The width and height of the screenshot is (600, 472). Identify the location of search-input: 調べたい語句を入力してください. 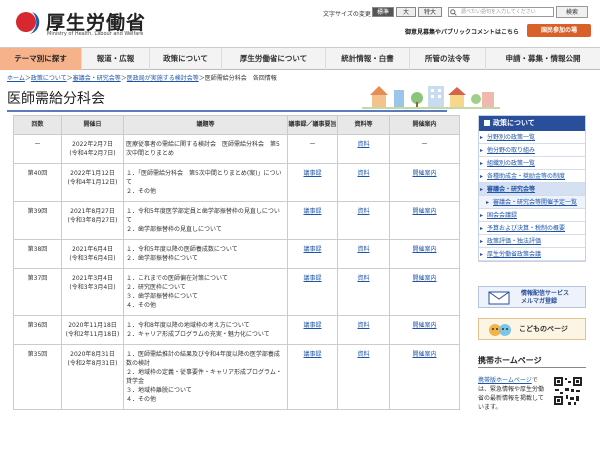
(501, 12).